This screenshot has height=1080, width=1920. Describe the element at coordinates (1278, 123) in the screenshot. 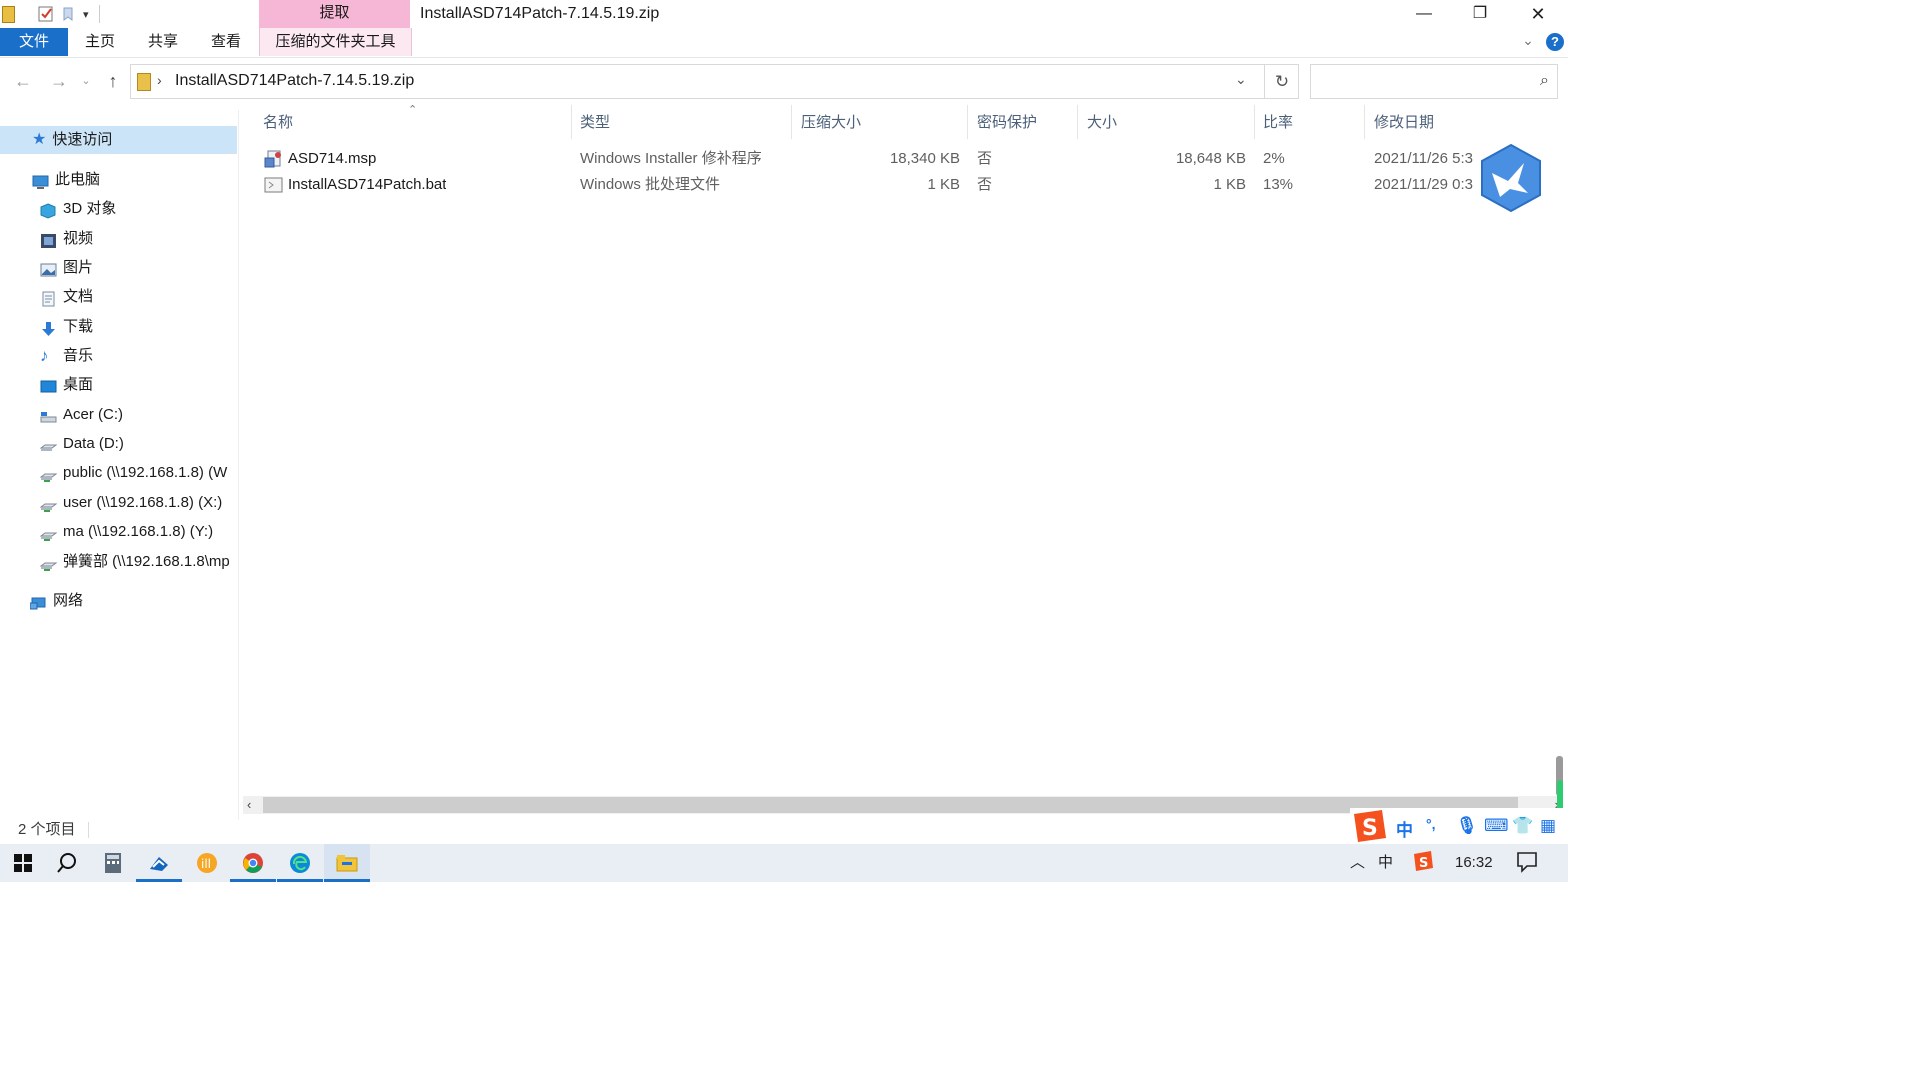

I see `column-header-ratio: 比率` at that location.